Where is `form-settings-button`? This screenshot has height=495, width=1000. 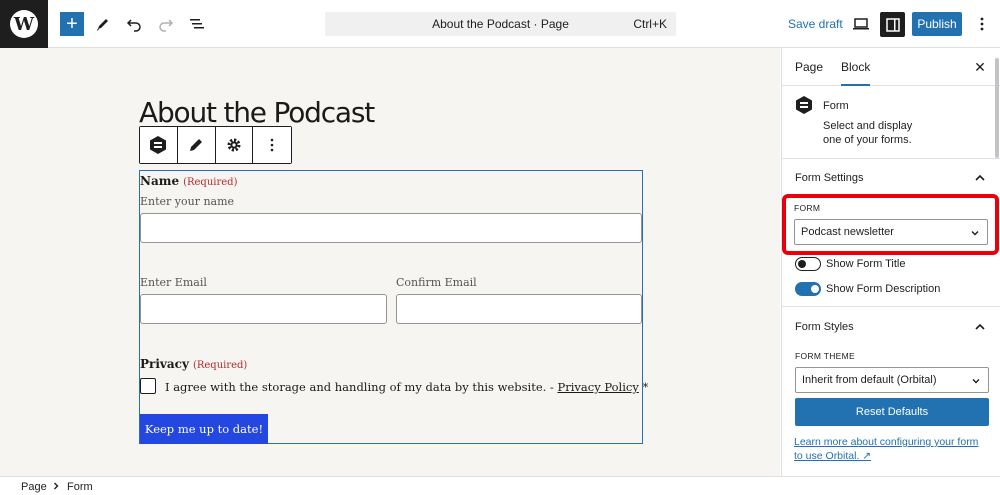
form-settings-button is located at coordinates (234, 145).